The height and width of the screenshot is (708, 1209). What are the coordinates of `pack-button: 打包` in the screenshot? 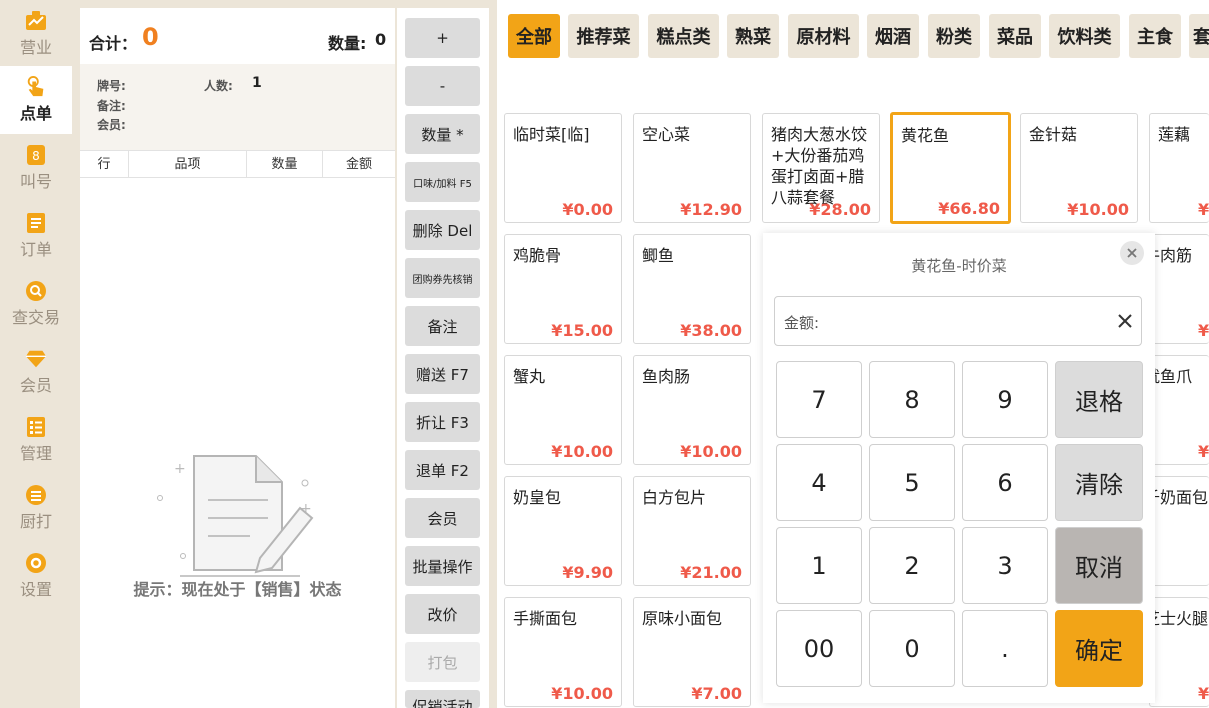 It's located at (442, 662).